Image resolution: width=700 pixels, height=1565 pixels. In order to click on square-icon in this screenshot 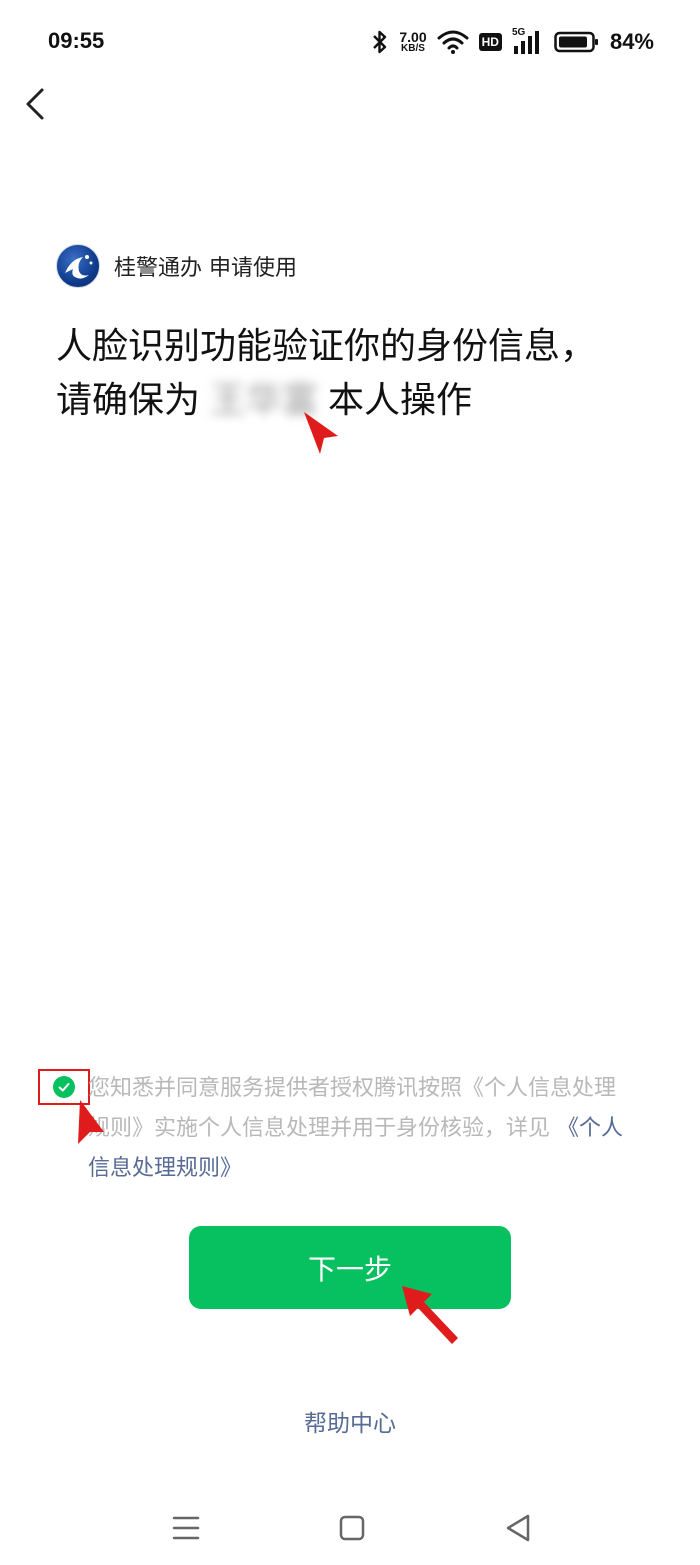, I will do `click(352, 1528)`.